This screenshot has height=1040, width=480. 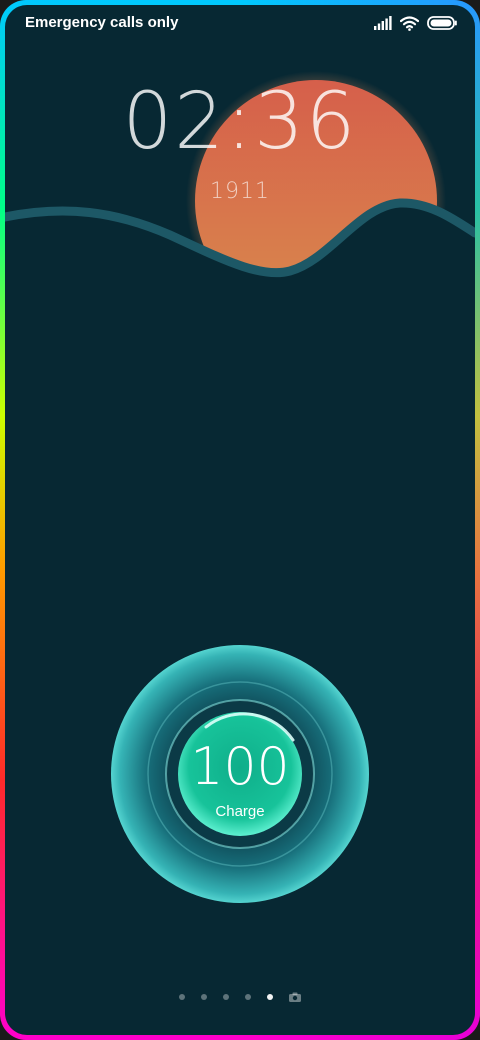 I want to click on clock-time: 02:36, so click(x=240, y=122).